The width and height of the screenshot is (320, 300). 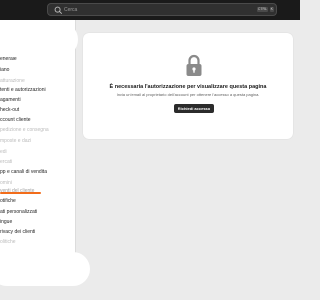 What do you see at coordinates (39, 39) in the screenshot?
I see `redaction-overlay-top` at bounding box center [39, 39].